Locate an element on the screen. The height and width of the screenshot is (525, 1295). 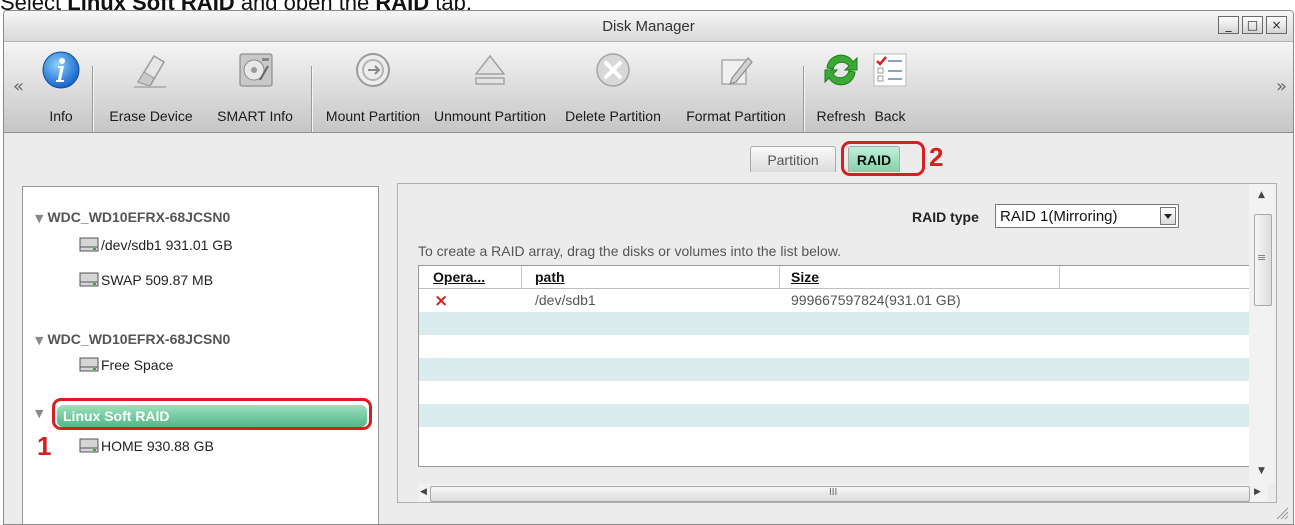
mount-partition-button: Mount Partition is located at coordinates (373, 87).